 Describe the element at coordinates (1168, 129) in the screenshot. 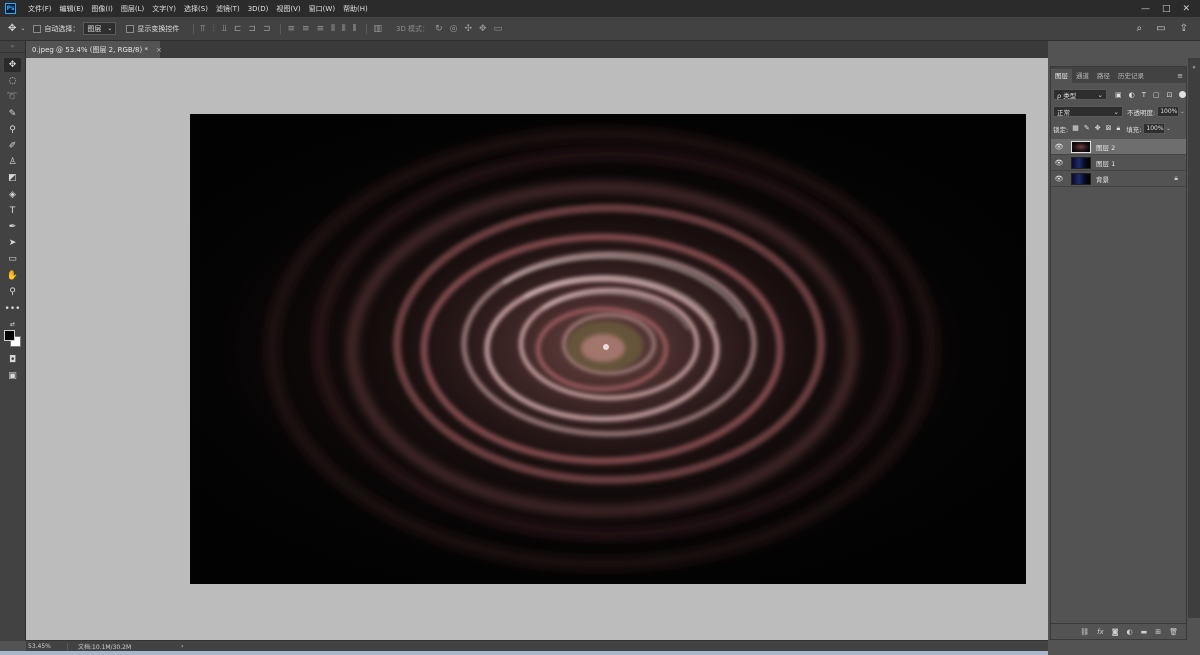

I see `fill-dropdown-icon: ⌄` at that location.